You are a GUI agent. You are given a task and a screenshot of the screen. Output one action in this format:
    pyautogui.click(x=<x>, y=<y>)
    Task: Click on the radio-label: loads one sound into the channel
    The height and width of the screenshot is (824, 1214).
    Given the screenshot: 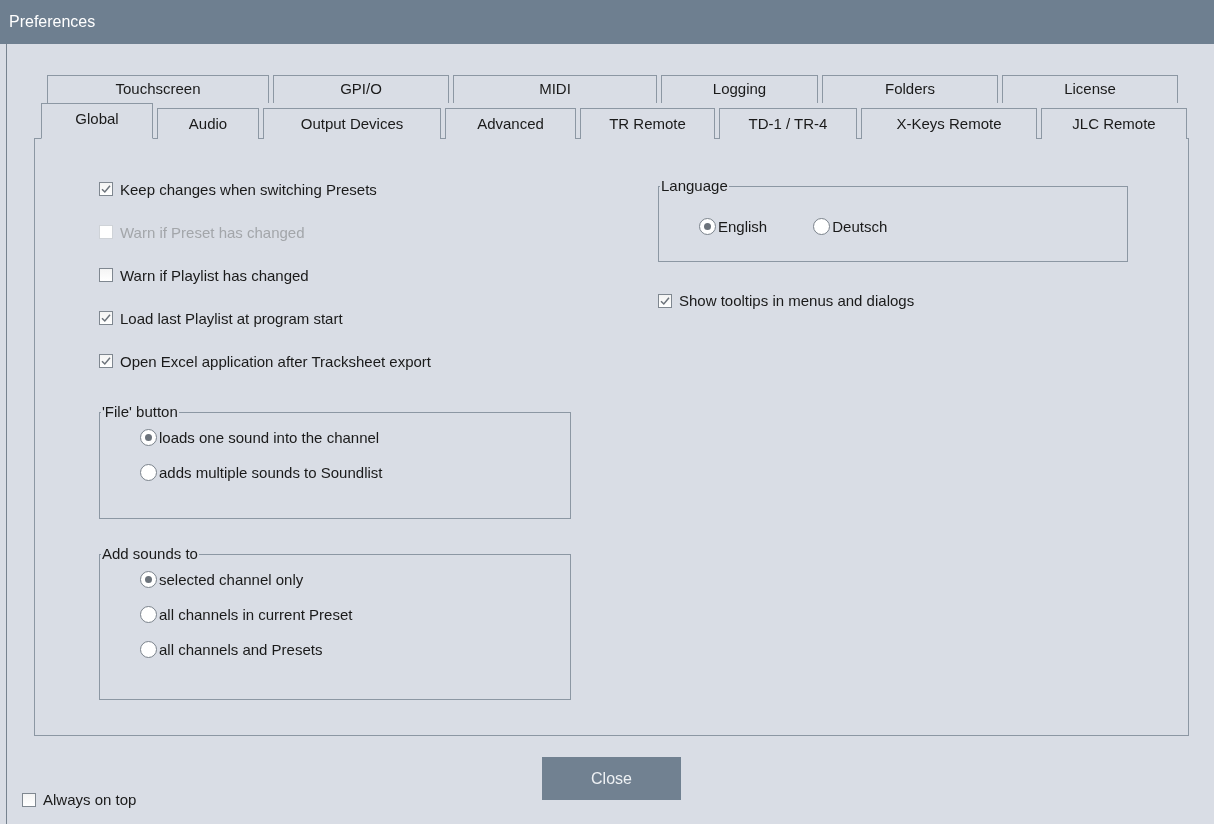 What is the action you would take?
    pyautogui.click(x=269, y=437)
    